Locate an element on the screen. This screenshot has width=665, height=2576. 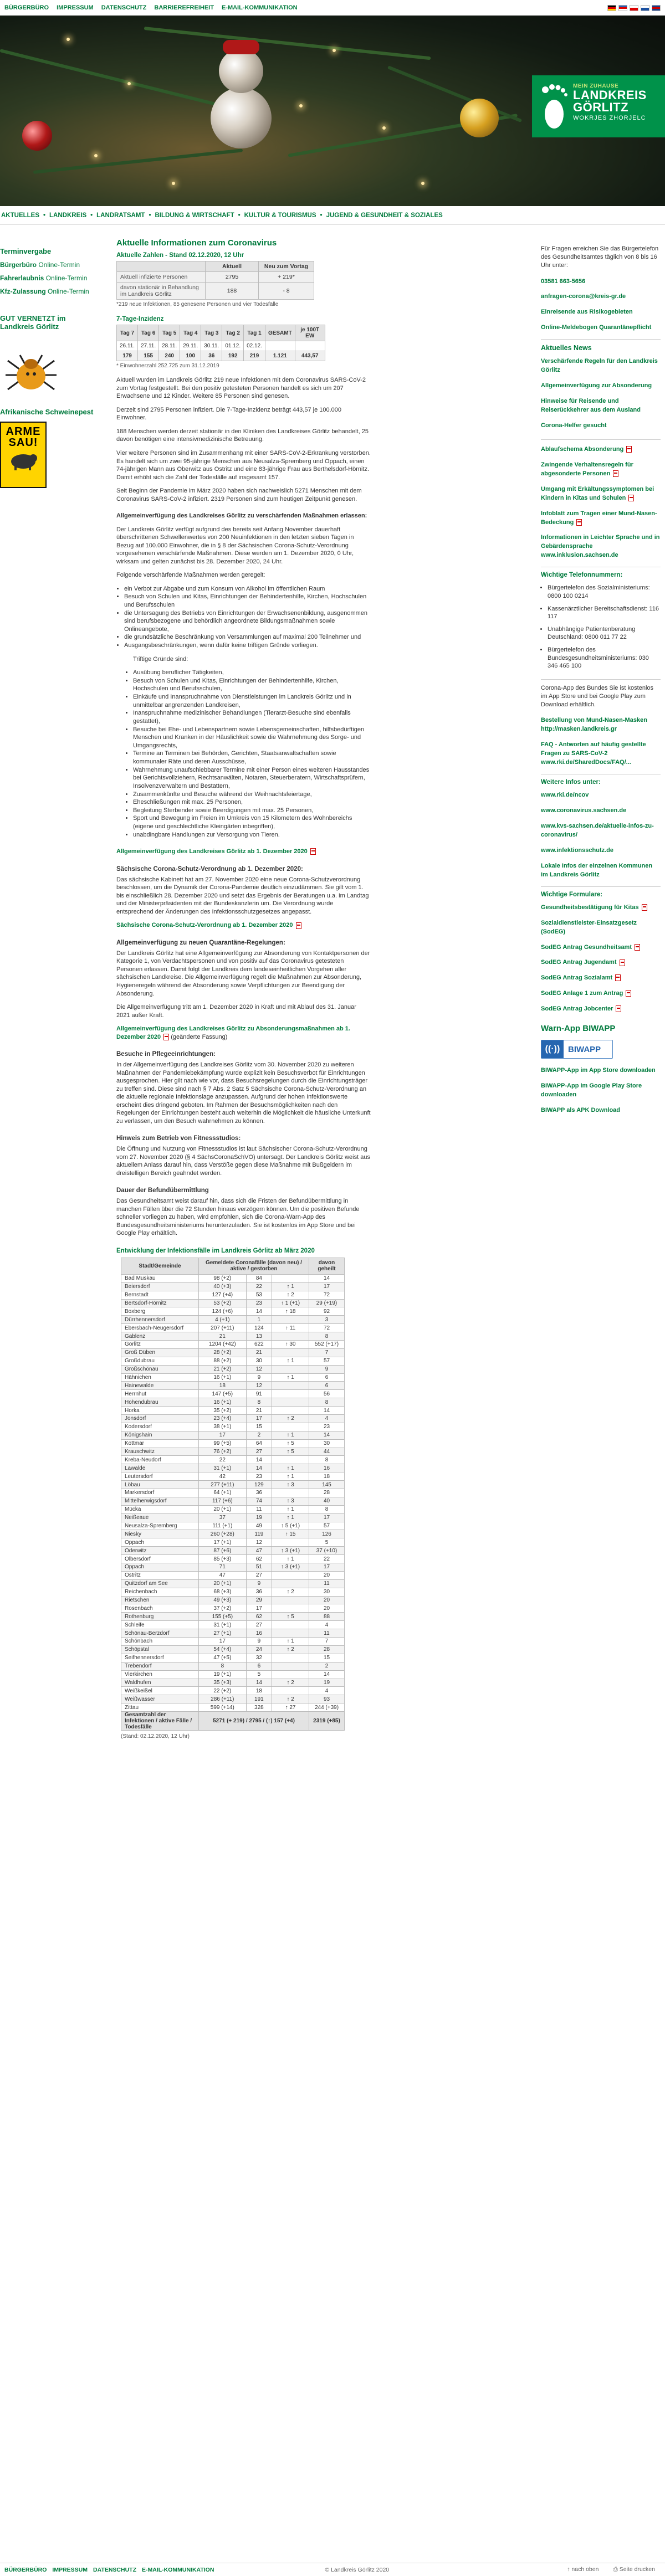
value-cell is located at coordinates (290, 1691).